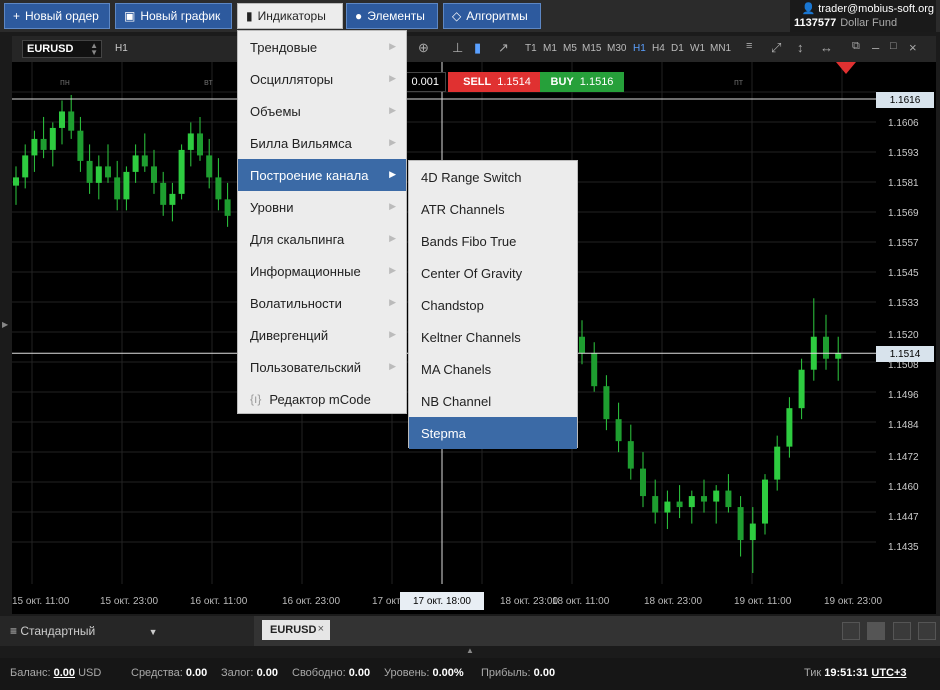 This screenshot has width=940, height=690. What do you see at coordinates (903, 153) in the screenshot?
I see `price-label: 1.1593` at bounding box center [903, 153].